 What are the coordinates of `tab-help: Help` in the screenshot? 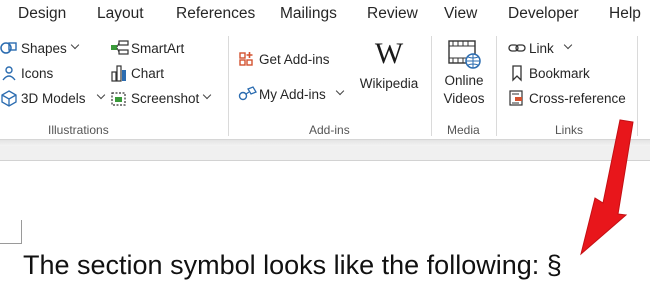 It's located at (625, 14).